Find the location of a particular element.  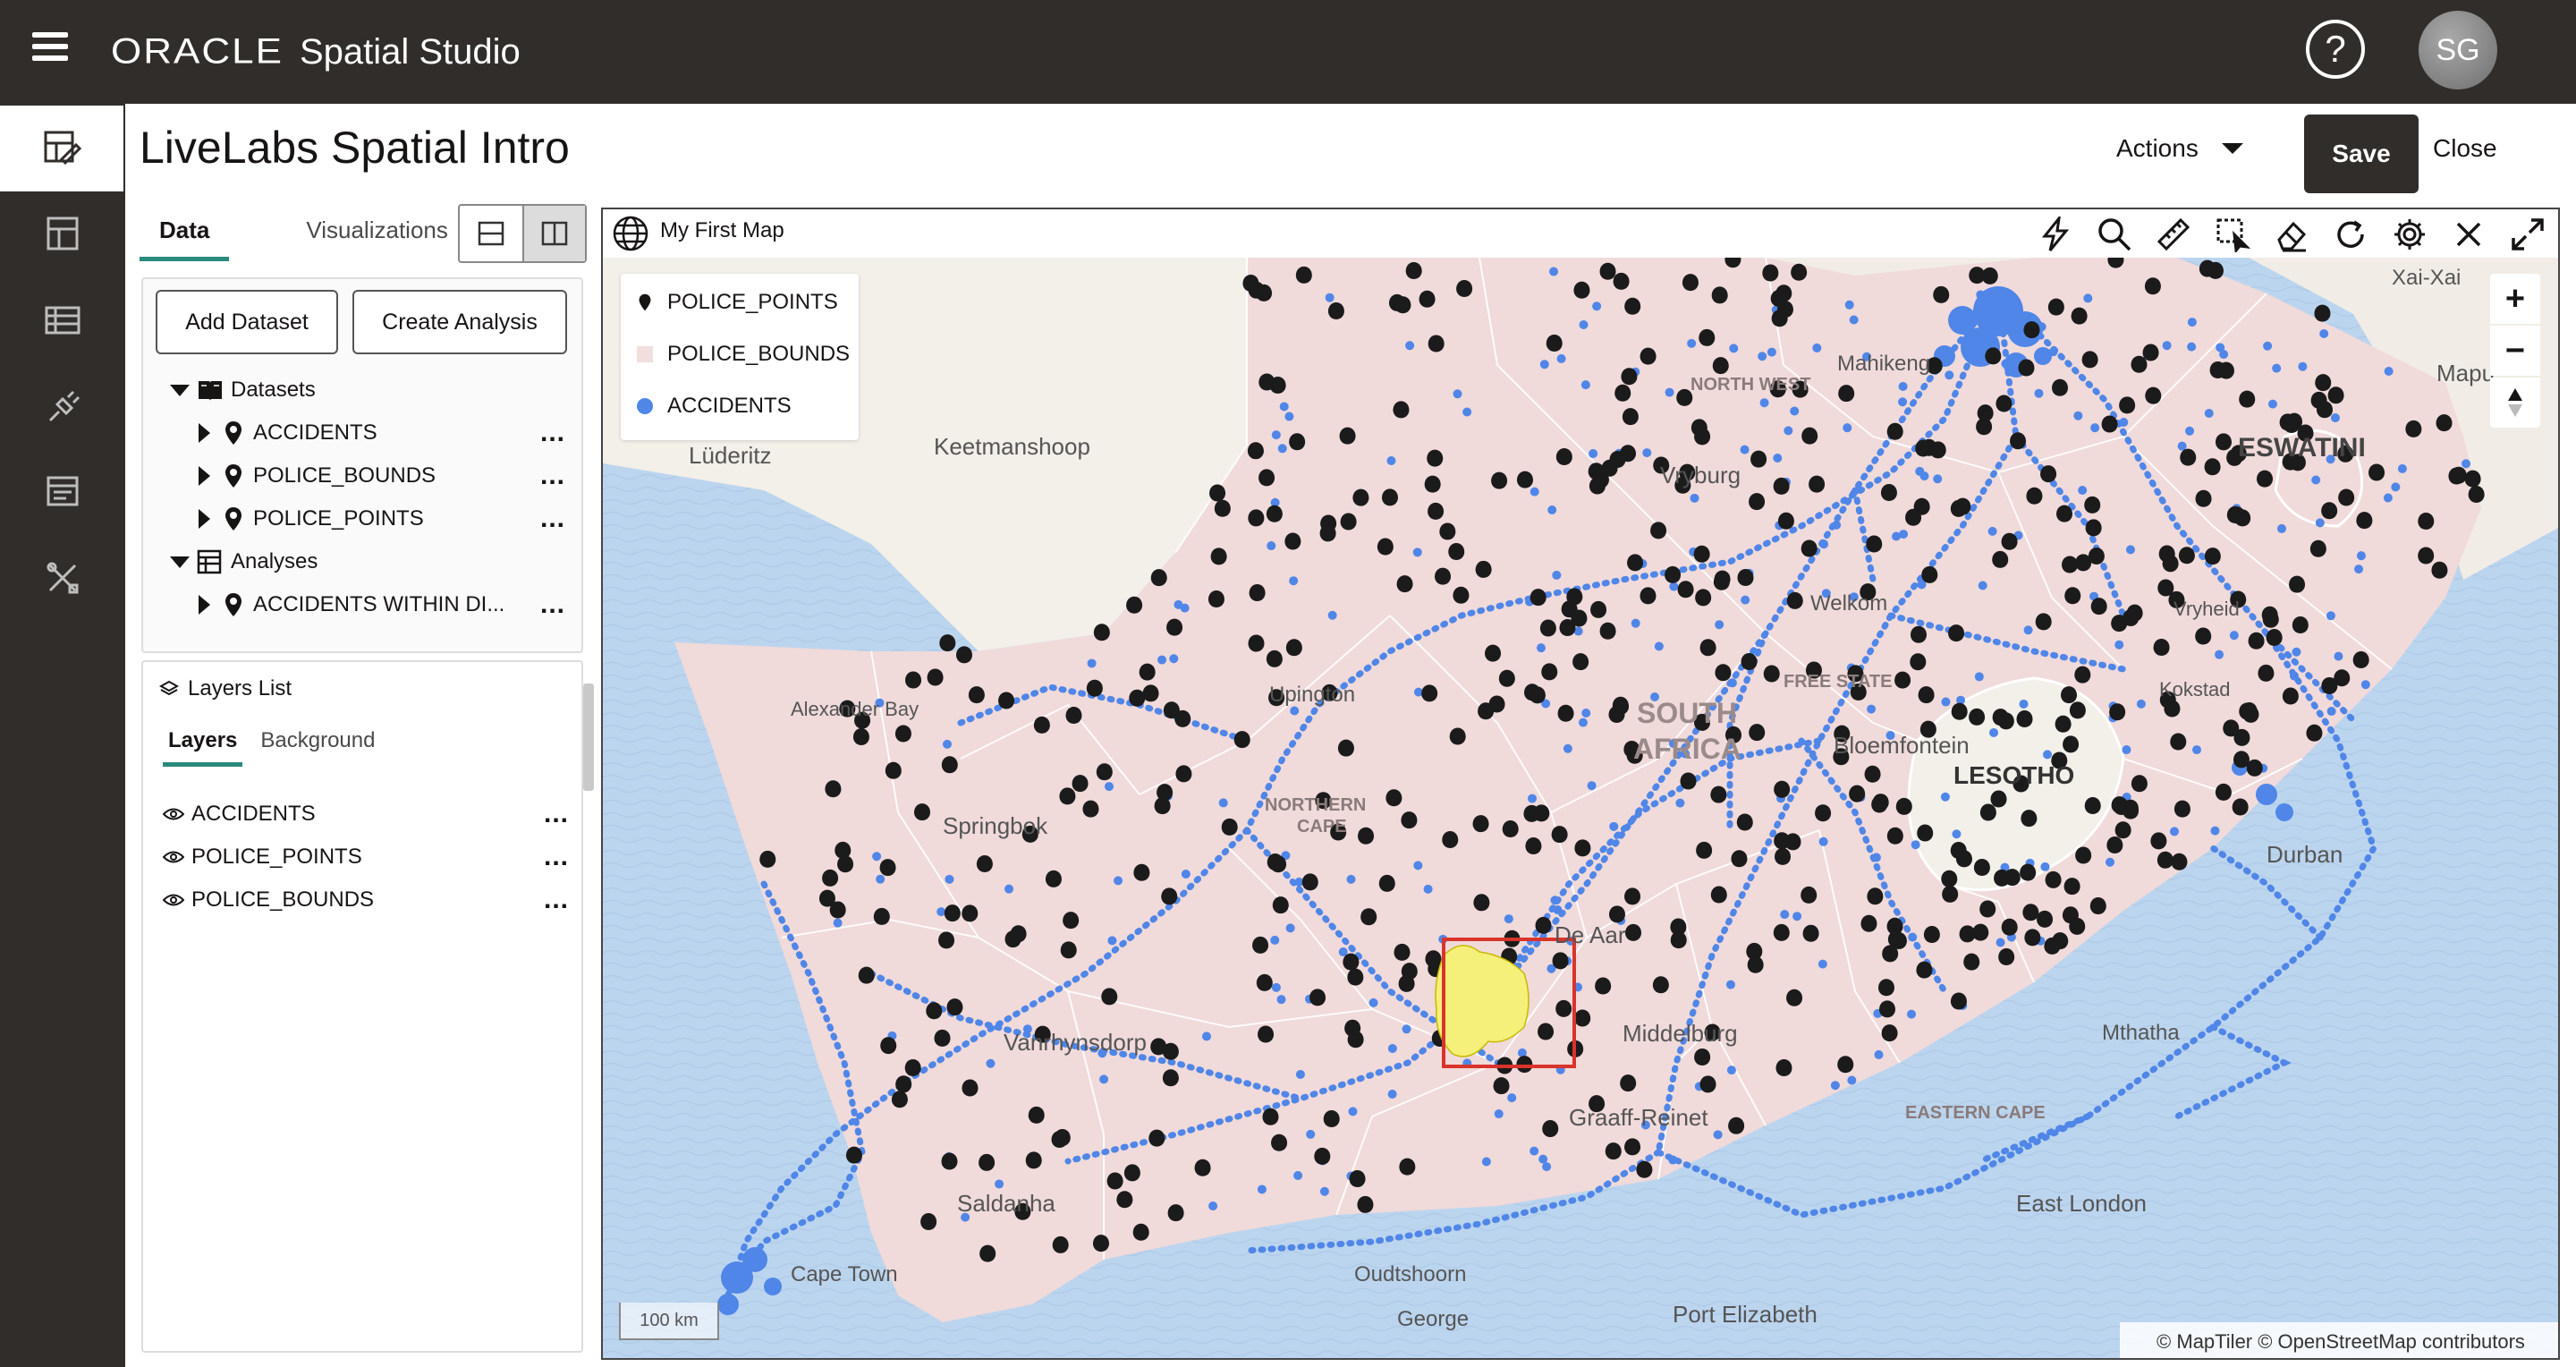

layer-item-police-bounds: POLICE_BOUNDS is located at coordinates (268, 900).